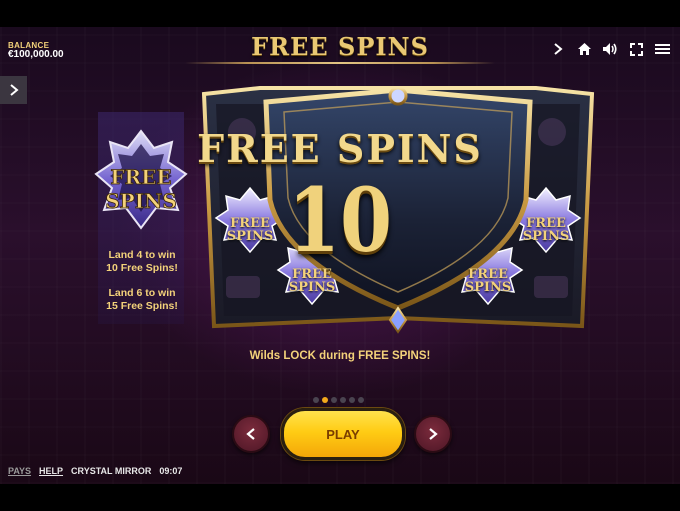  Describe the element at coordinates (662, 49) in the screenshot. I see `menu-icon` at that location.